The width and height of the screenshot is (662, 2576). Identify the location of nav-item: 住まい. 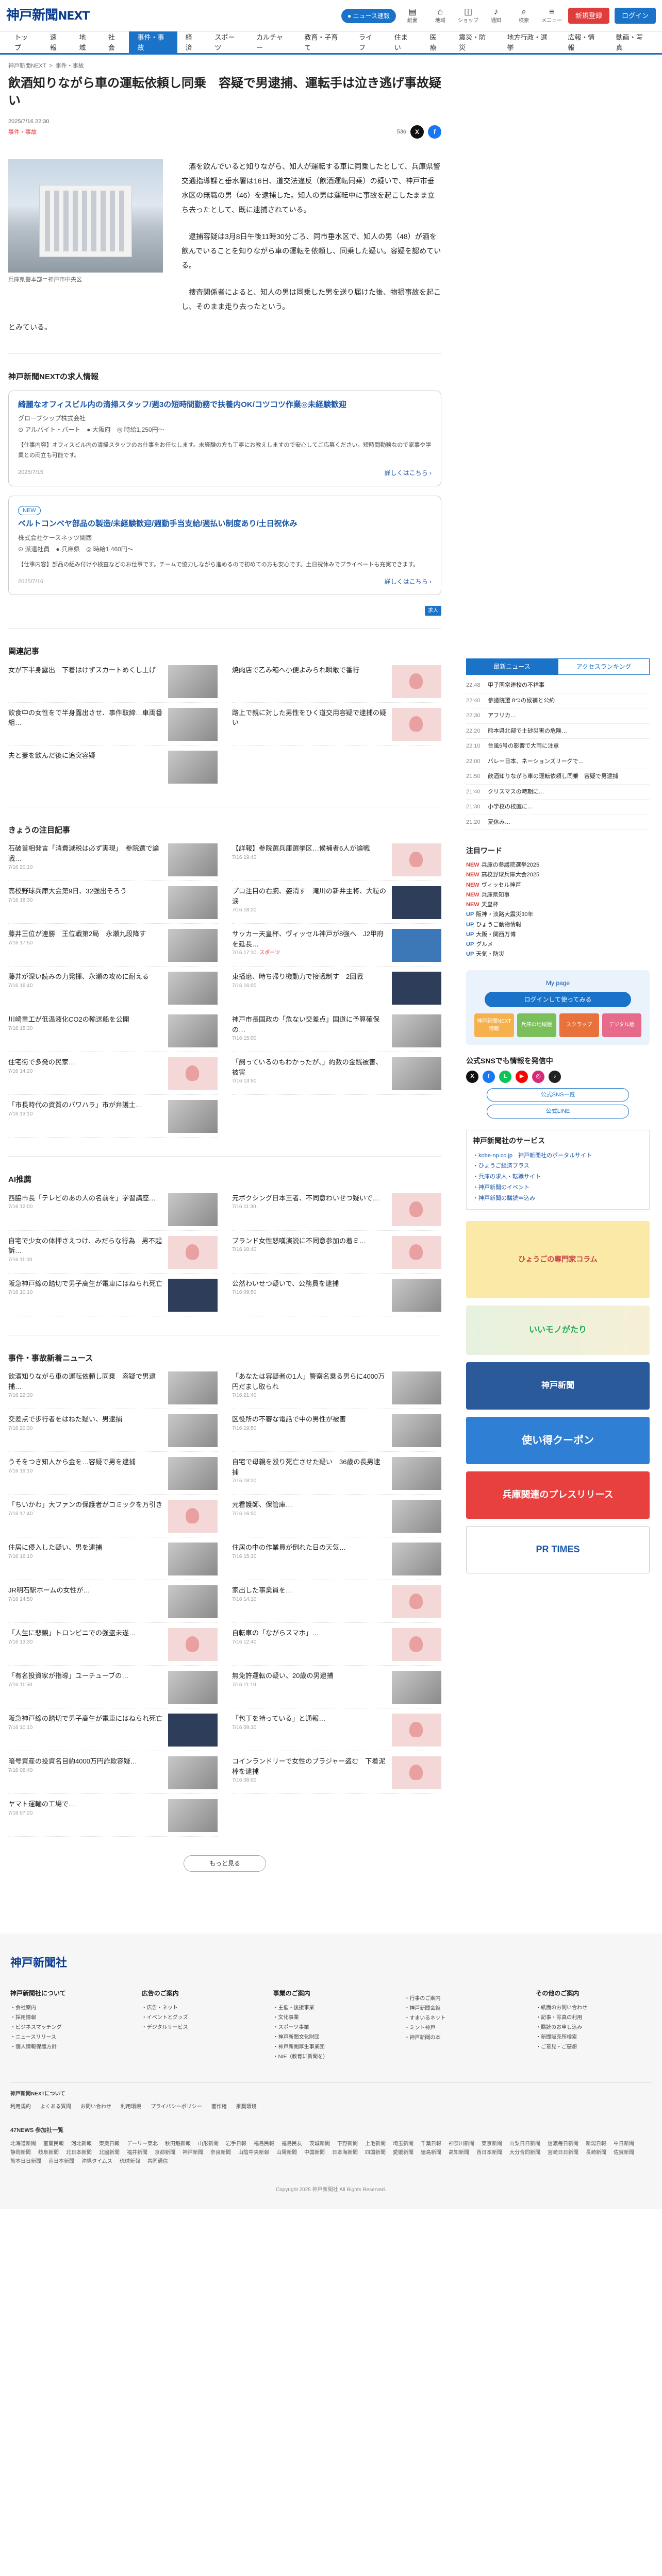
(404, 43).